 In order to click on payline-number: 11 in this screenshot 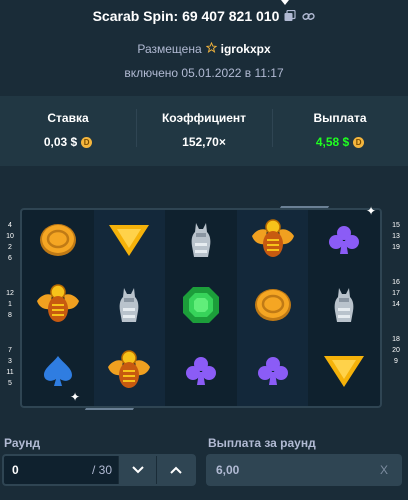, I will do `click(10, 372)`.